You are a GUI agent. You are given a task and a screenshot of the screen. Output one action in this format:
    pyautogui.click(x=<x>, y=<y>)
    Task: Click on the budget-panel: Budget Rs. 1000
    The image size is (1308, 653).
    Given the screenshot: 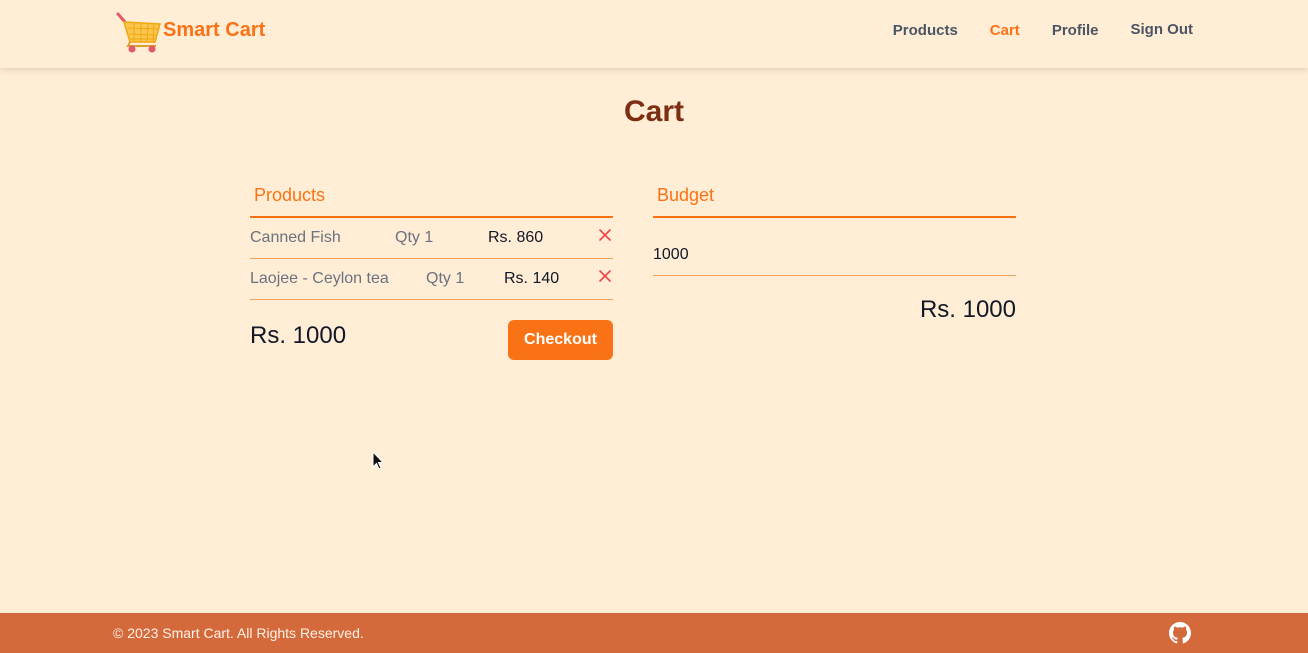 What is the action you would take?
    pyautogui.click(x=834, y=252)
    